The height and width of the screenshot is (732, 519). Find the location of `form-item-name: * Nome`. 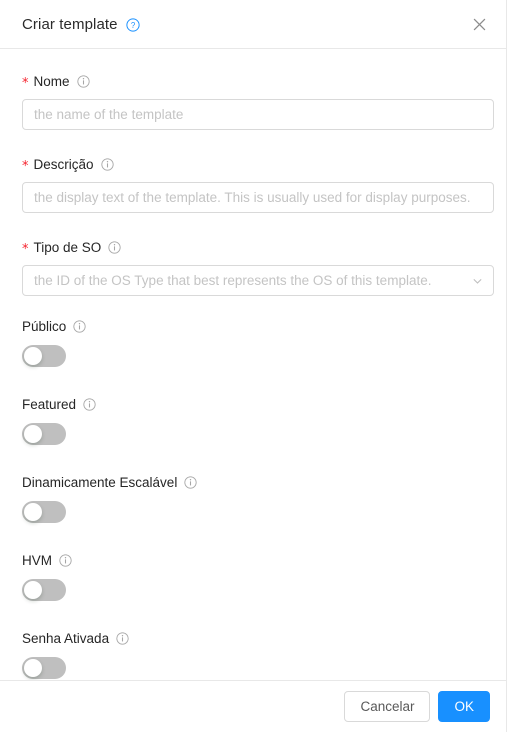

form-item-name: * Nome is located at coordinates (258, 100).